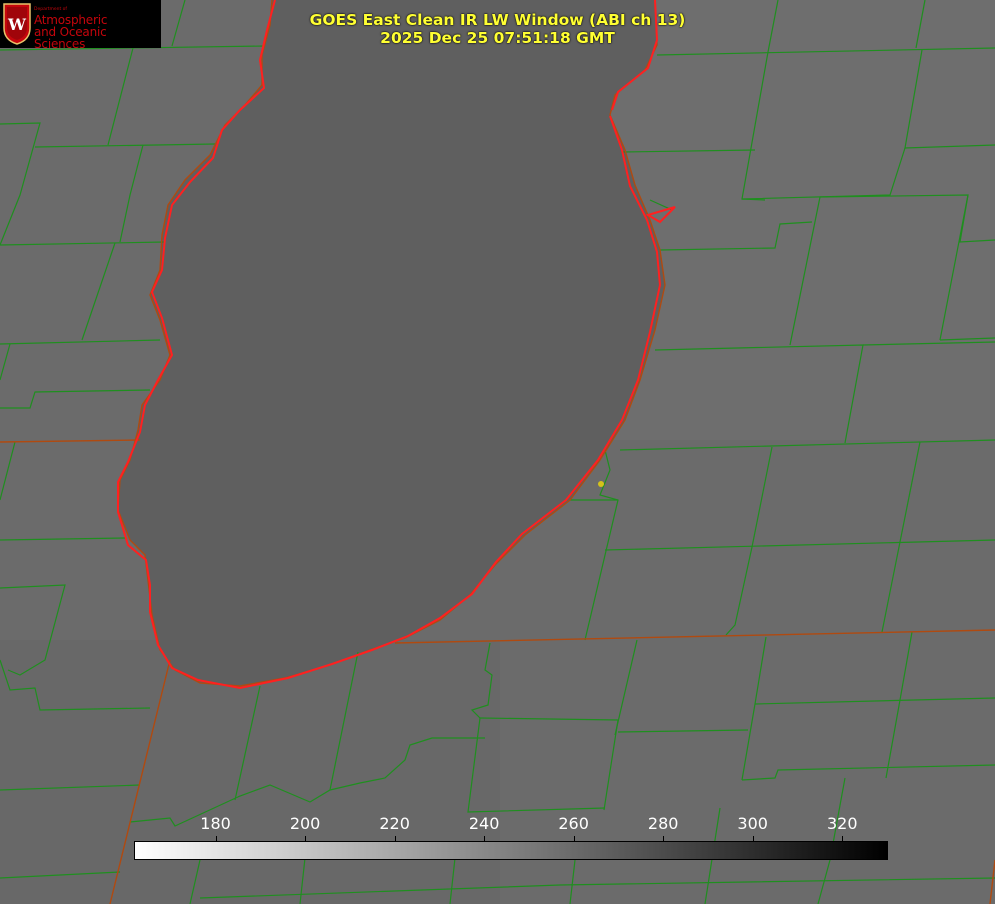 This screenshot has width=995, height=904. What do you see at coordinates (497, 38) in the screenshot?
I see `title-timestamp: 2025 Dec 25 07:51:18 GMT` at bounding box center [497, 38].